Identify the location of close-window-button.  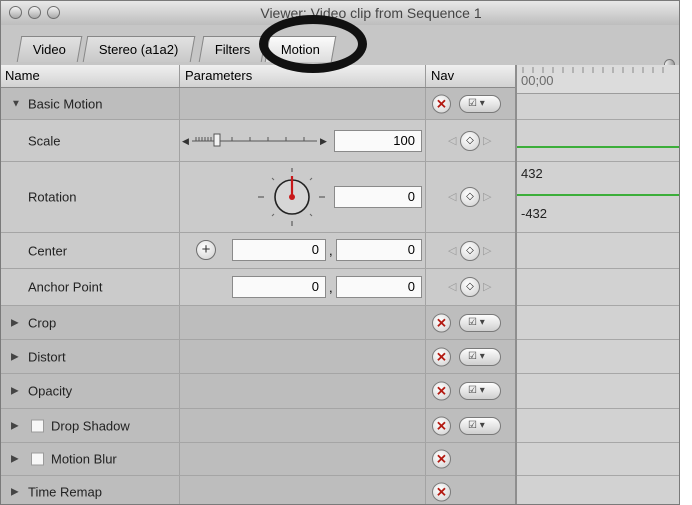
(15, 12).